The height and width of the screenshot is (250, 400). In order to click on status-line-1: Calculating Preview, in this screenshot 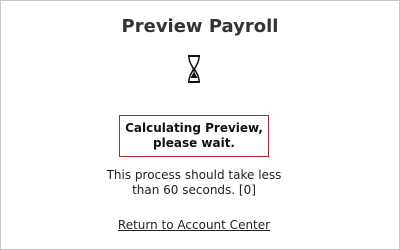, I will do `click(194, 128)`.